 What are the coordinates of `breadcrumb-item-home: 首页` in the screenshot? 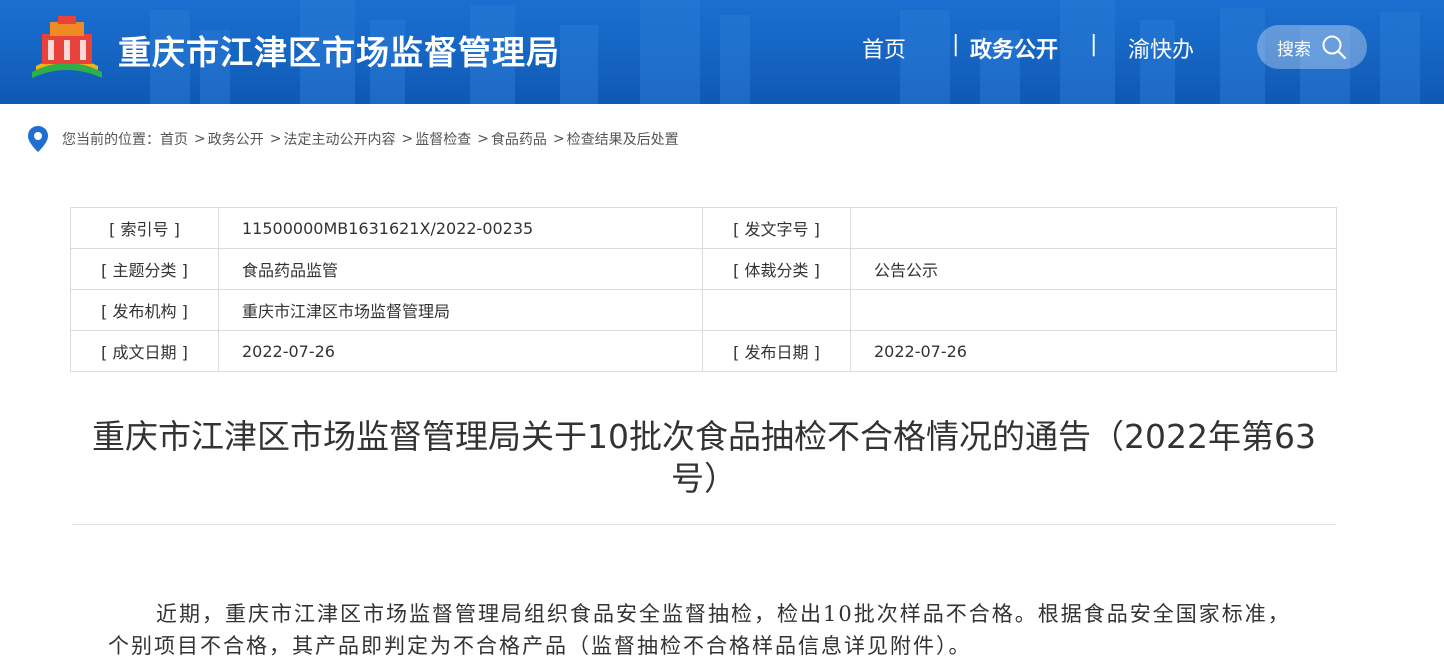 It's located at (174, 139).